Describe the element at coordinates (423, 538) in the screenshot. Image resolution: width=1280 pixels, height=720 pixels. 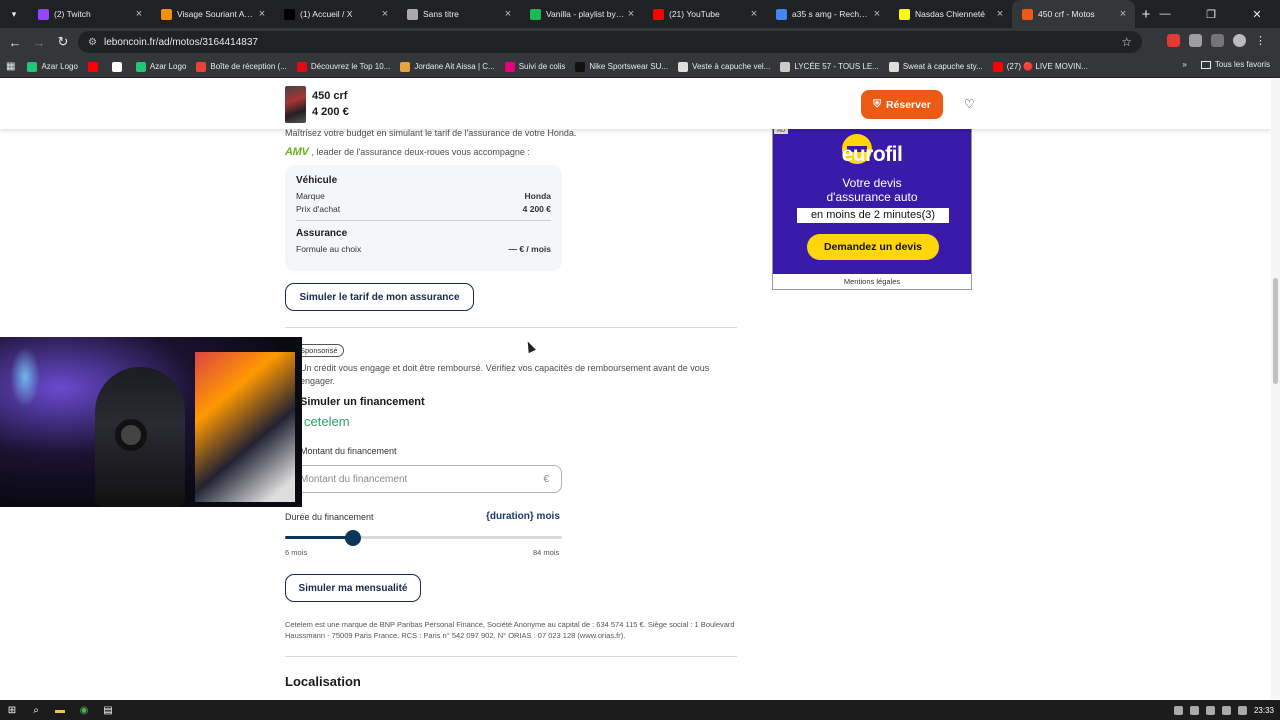
I see `duration-slider` at that location.